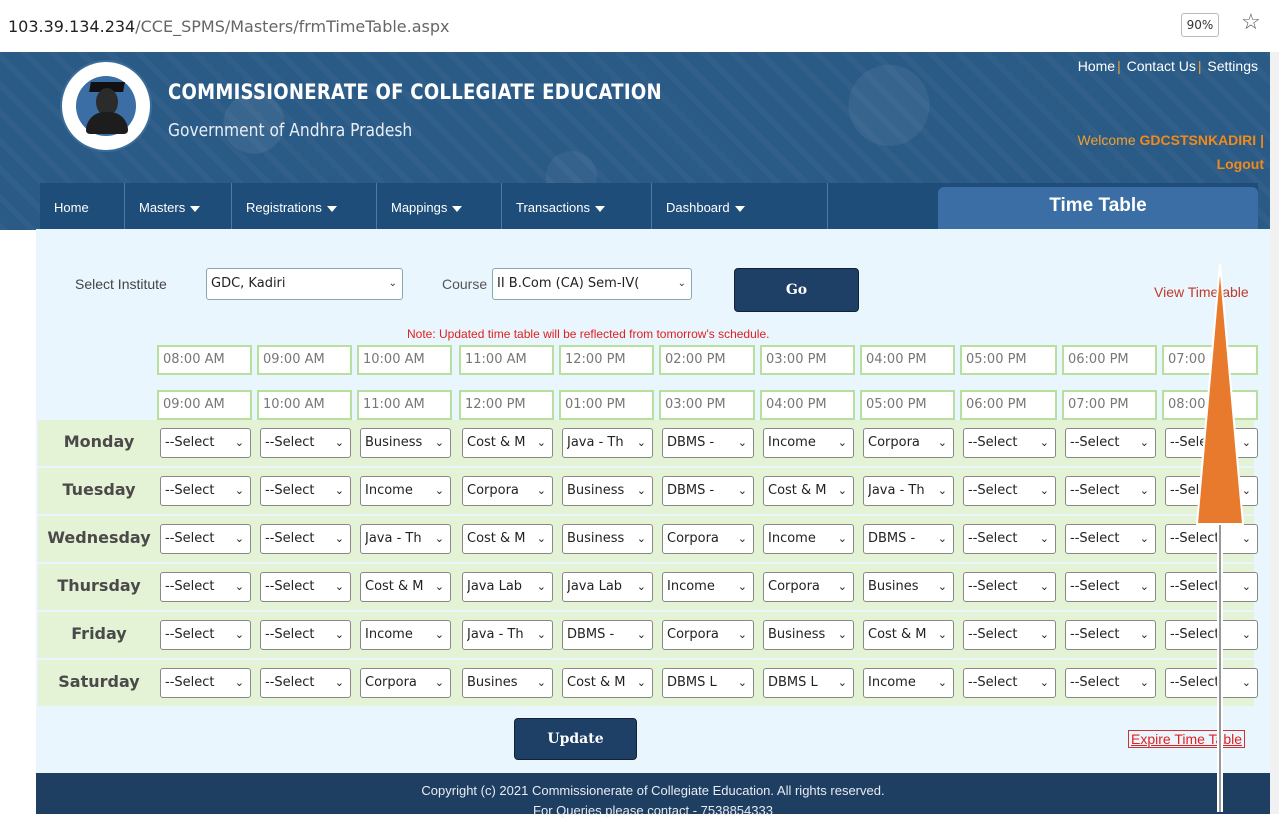  I want to click on home-link: Home, so click(1096, 66).